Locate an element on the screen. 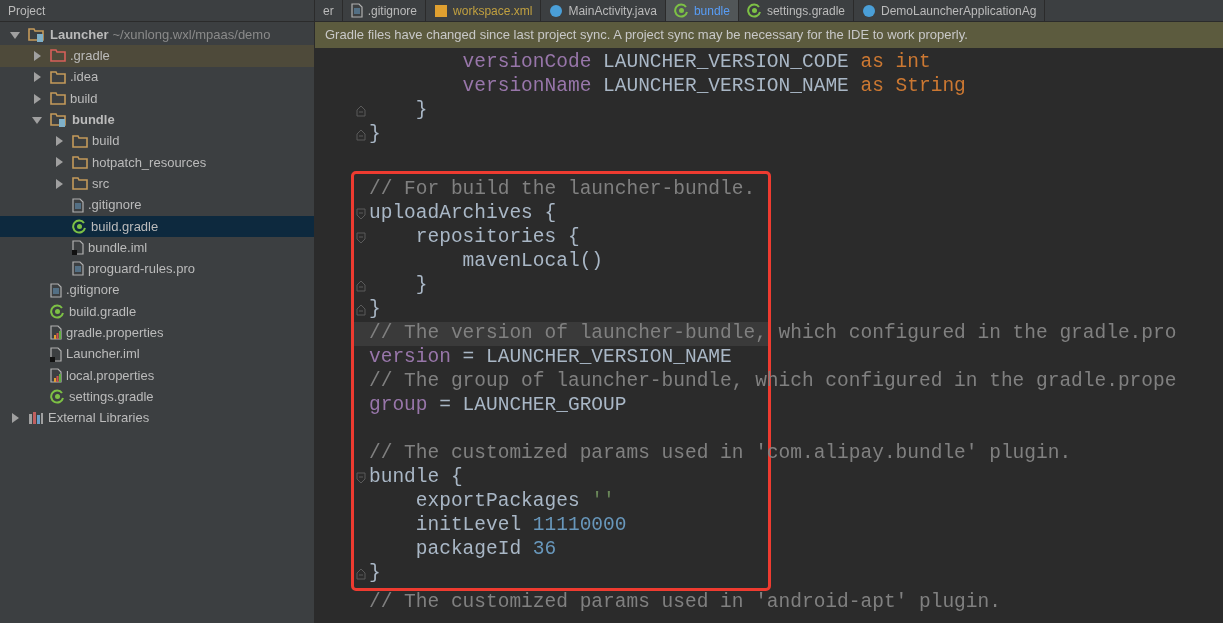 This screenshot has height=623, width=1223. tab-label: MainActivity.java is located at coordinates (612, 11).